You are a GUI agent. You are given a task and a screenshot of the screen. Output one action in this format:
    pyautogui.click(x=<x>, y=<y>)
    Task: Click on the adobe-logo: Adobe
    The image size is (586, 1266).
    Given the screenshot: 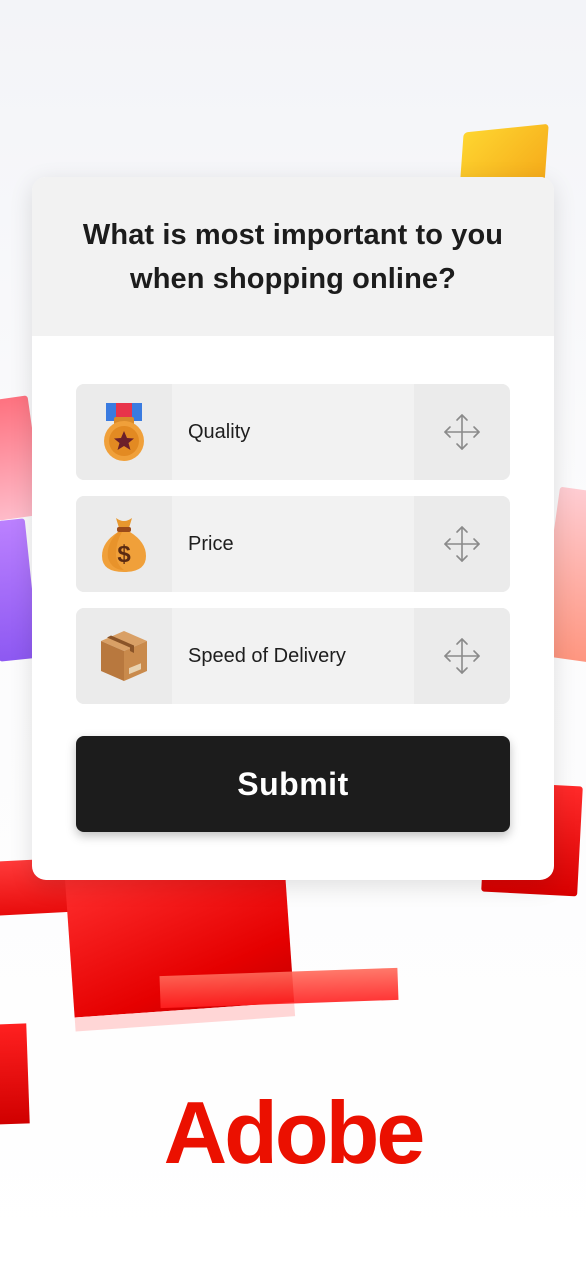 What is the action you would take?
    pyautogui.click(x=294, y=1132)
    